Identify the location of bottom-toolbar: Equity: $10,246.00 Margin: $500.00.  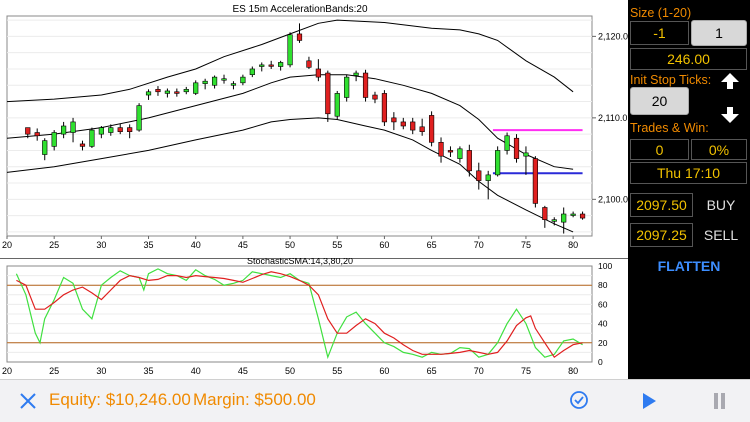
(375, 400).